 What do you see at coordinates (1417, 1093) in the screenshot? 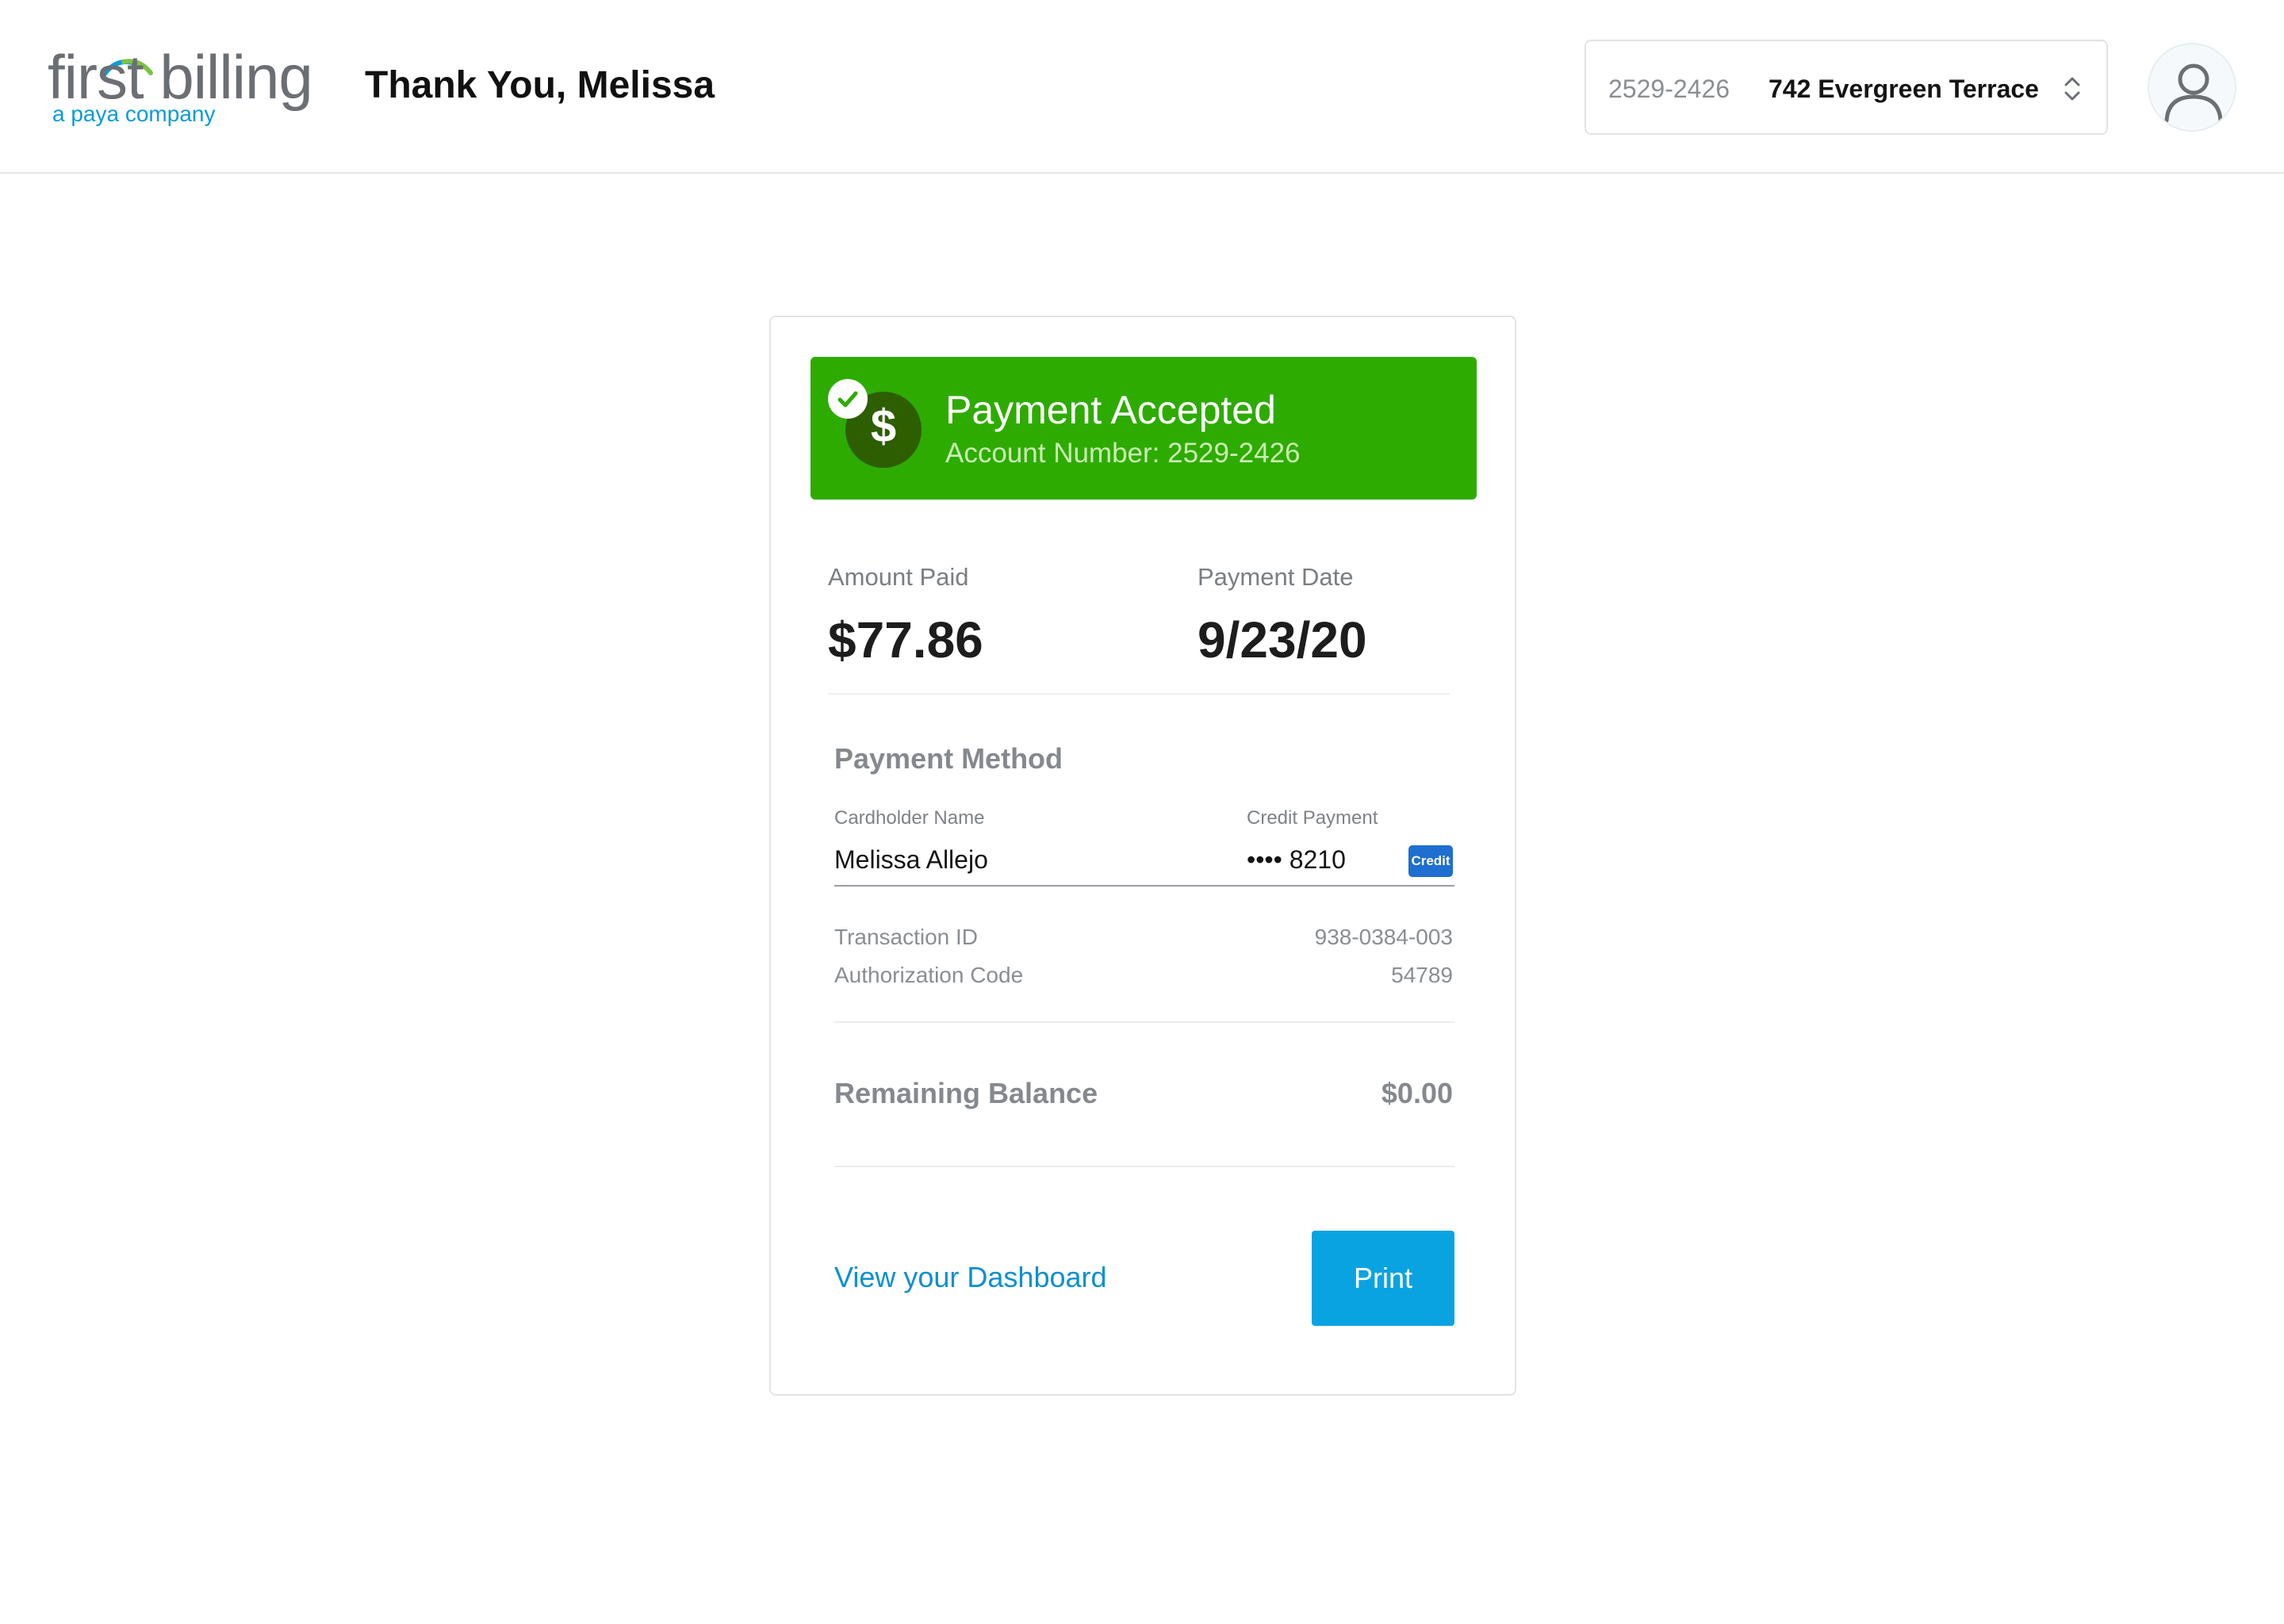
I see `remaining-balance-value: $0.00` at bounding box center [1417, 1093].